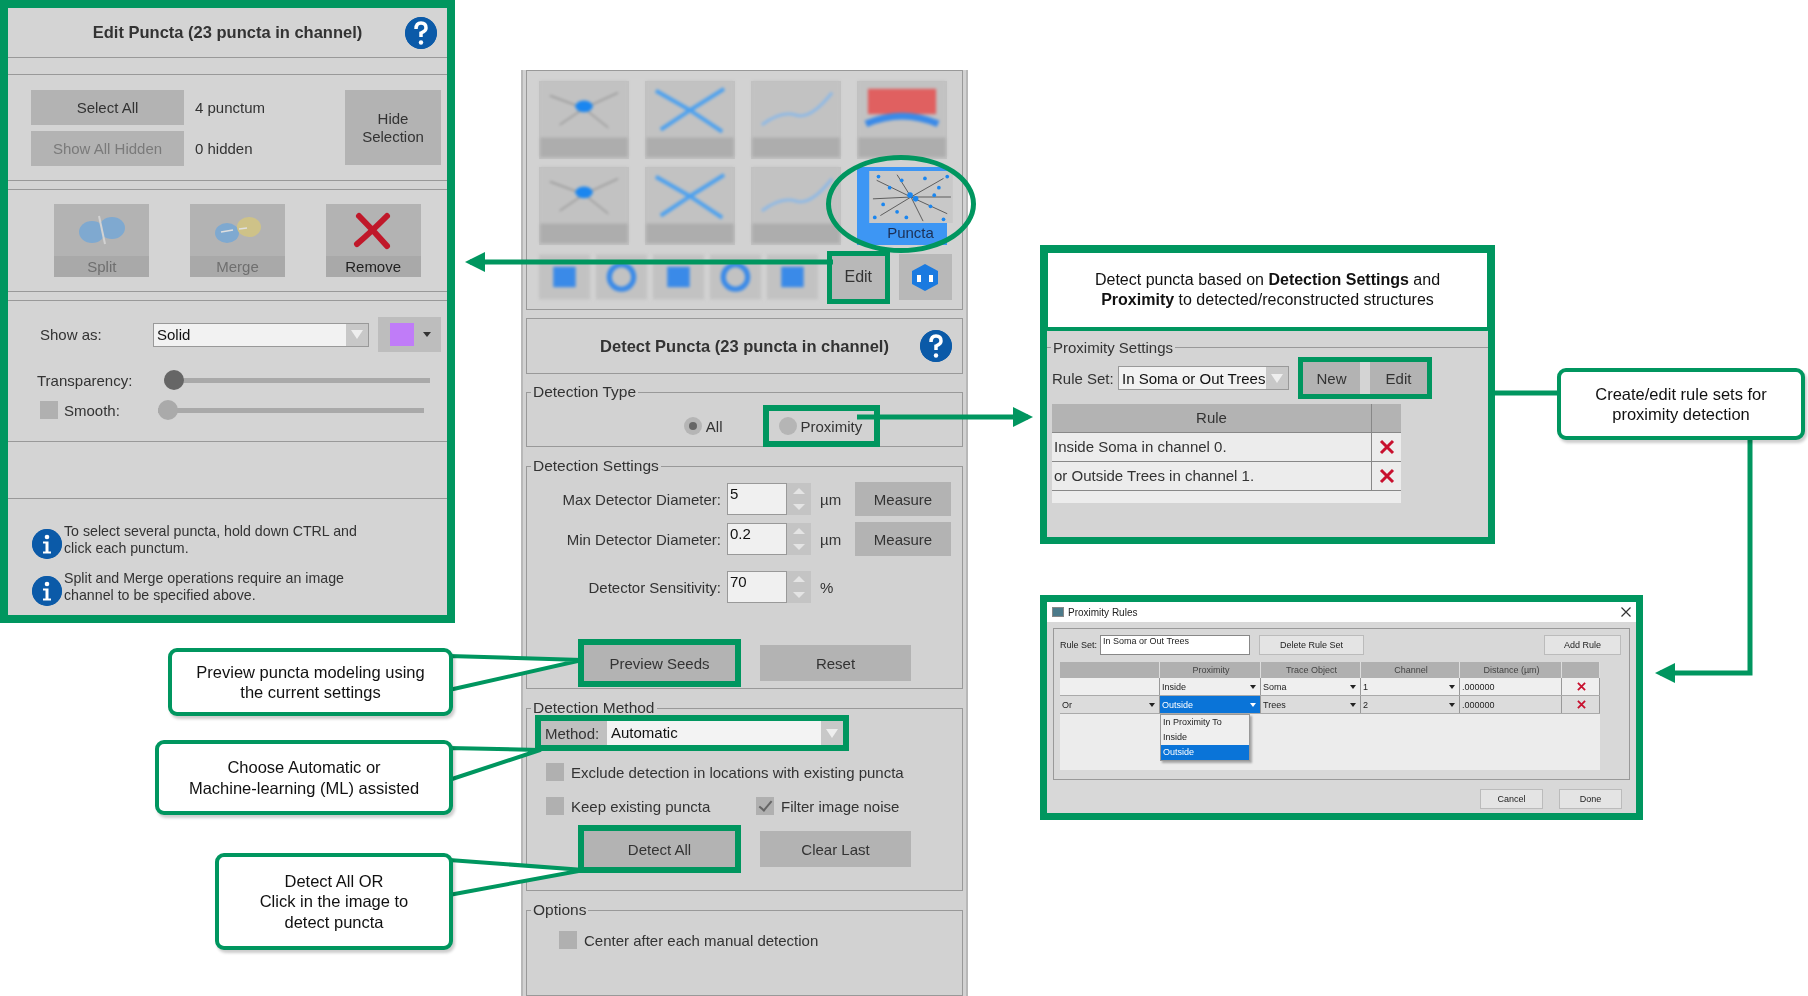 The height and width of the screenshot is (996, 1808). What do you see at coordinates (231, 107) in the screenshot?
I see `punctum-count: 4 punctum` at bounding box center [231, 107].